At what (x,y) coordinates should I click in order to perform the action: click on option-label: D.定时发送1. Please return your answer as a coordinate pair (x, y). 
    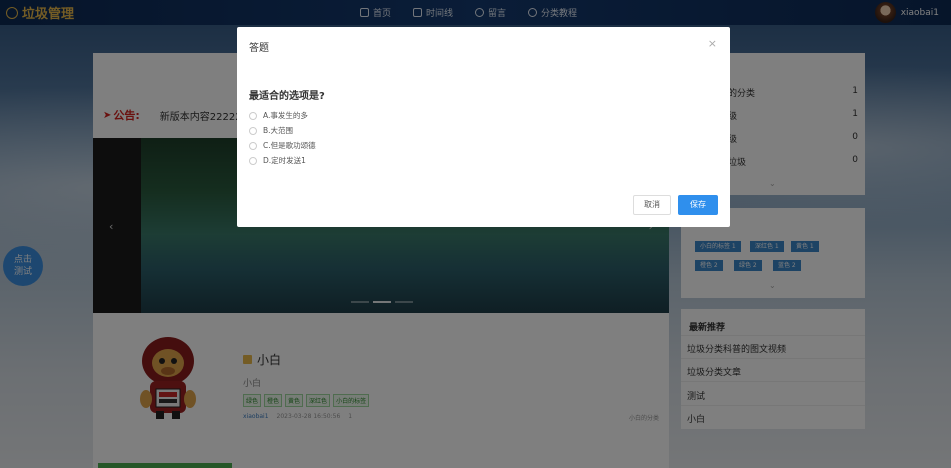
    Looking at the image, I should click on (284, 160).